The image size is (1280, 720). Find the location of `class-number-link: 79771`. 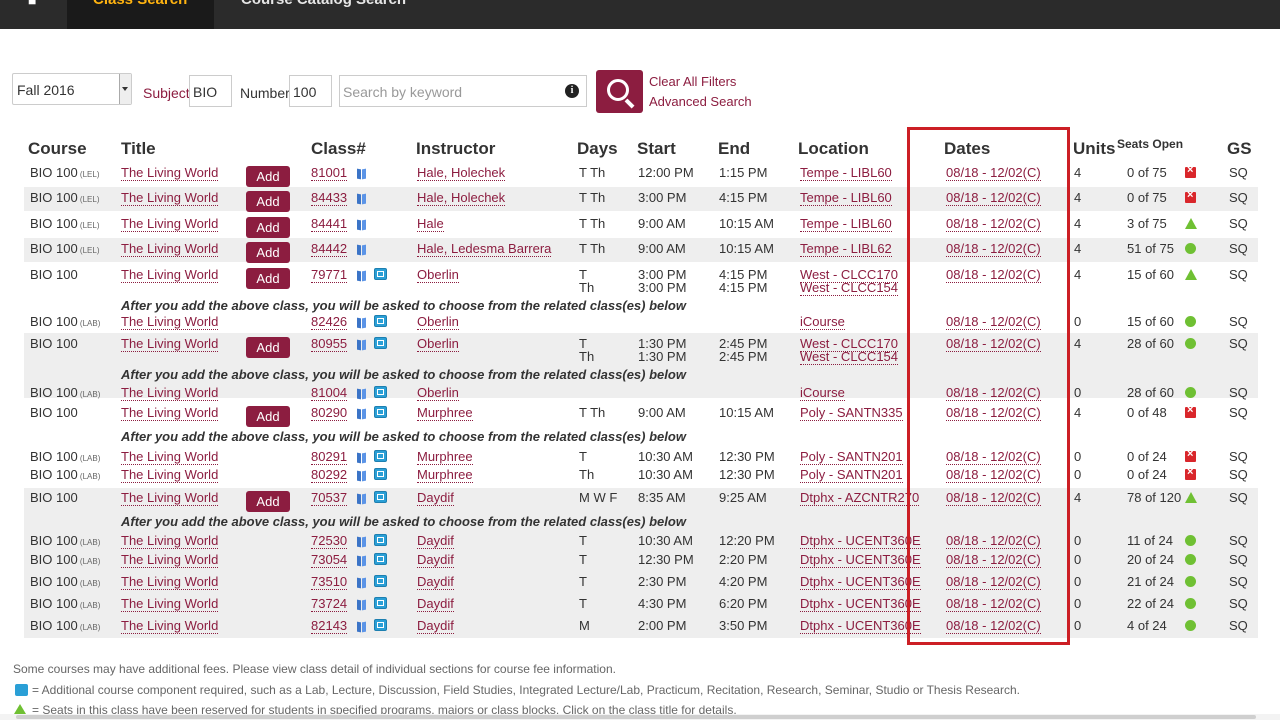

class-number-link: 79771 is located at coordinates (329, 275).